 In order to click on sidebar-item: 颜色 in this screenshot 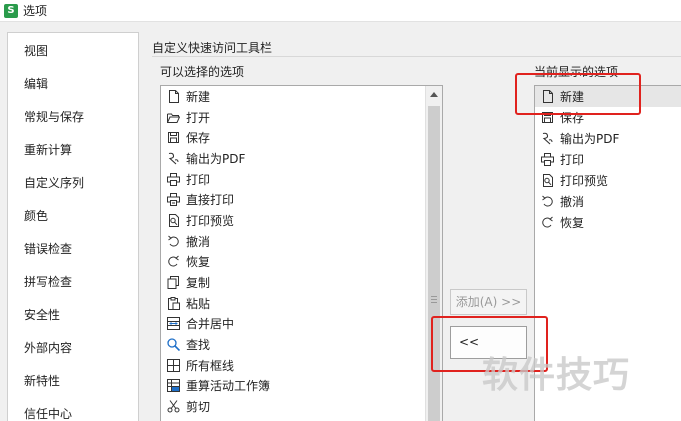, I will do `click(73, 216)`.